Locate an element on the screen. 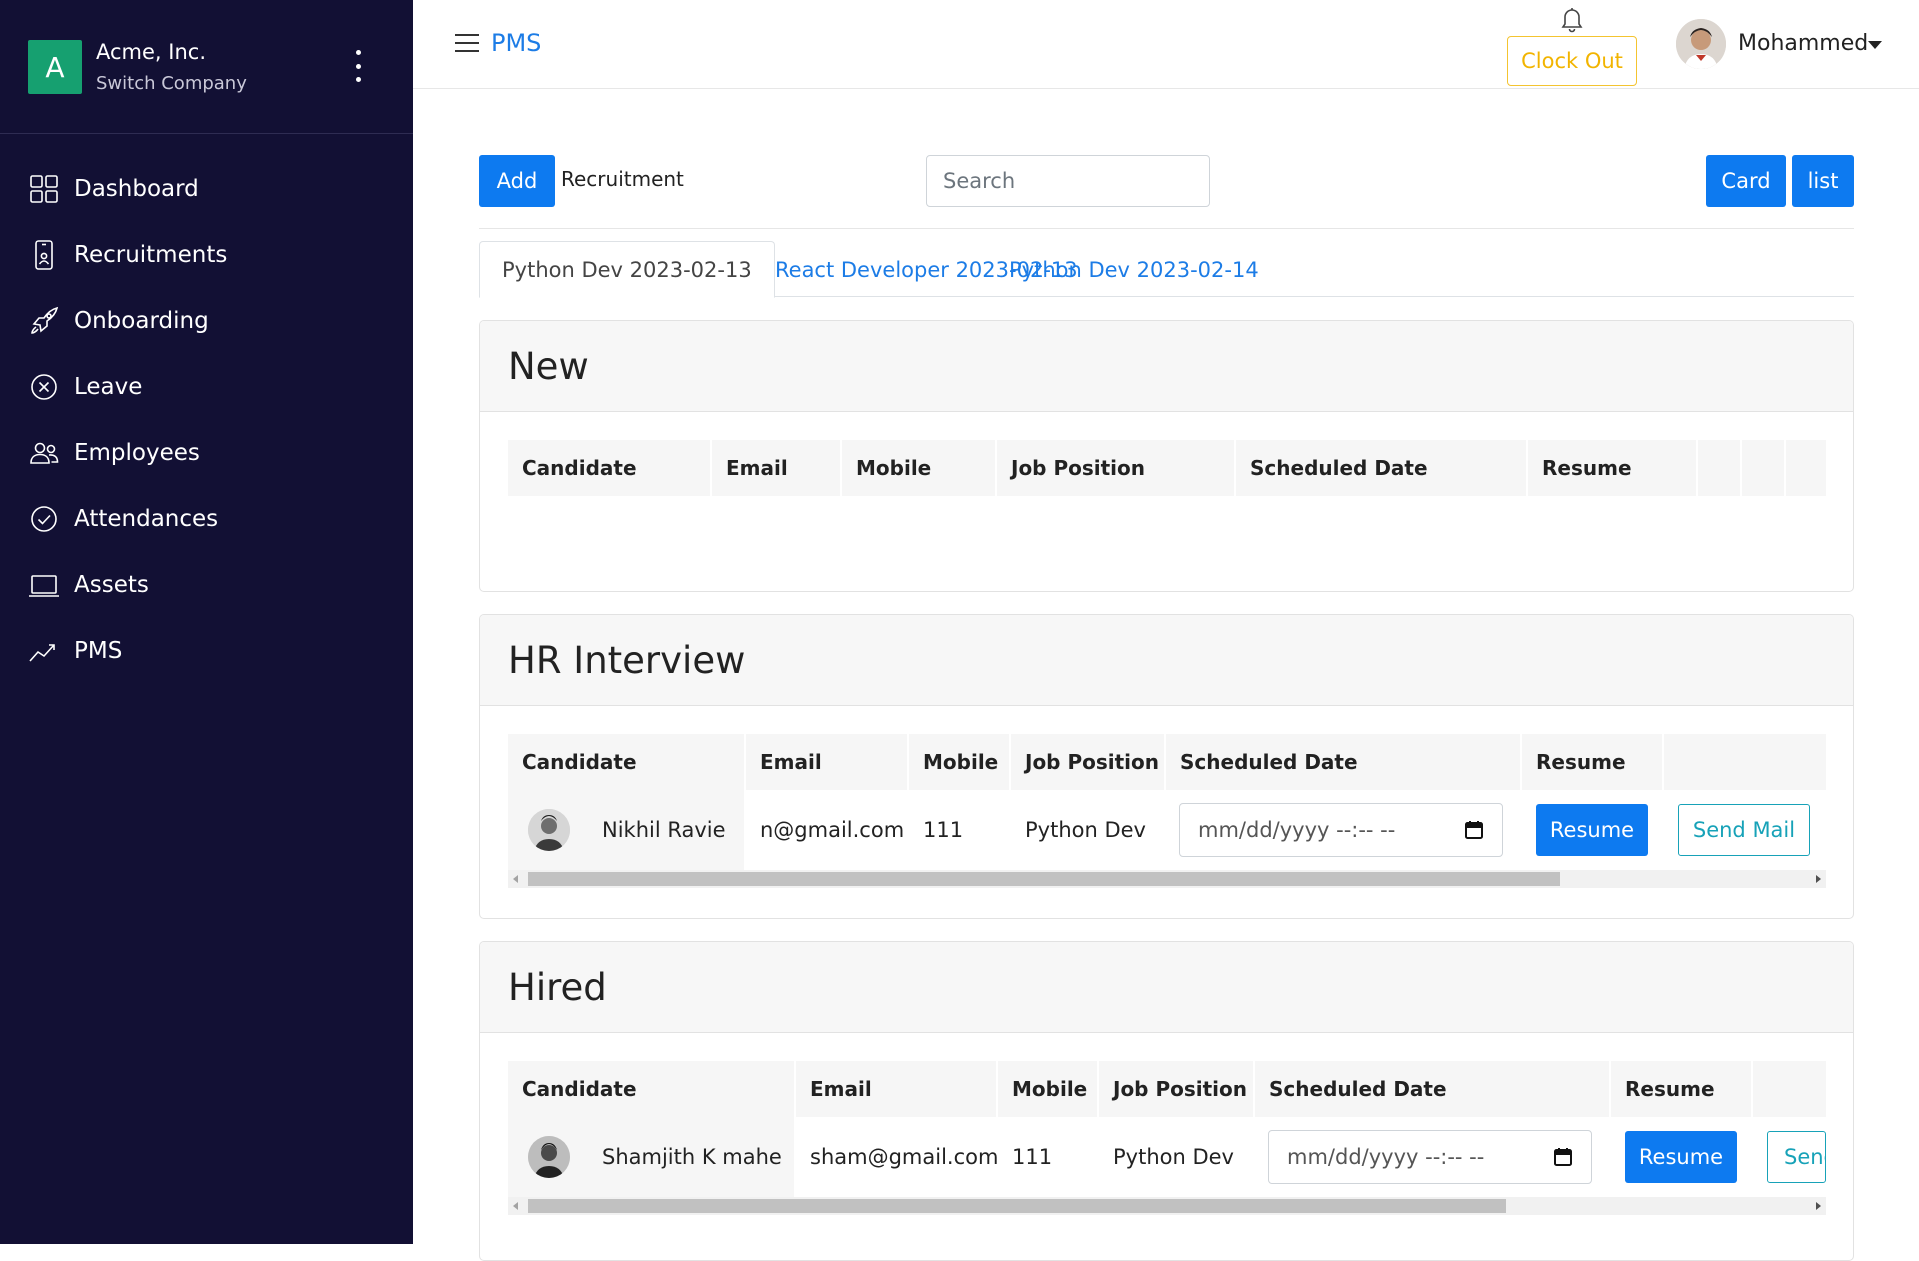  user-name-dropdown: Mohammed is located at coordinates (1803, 43).